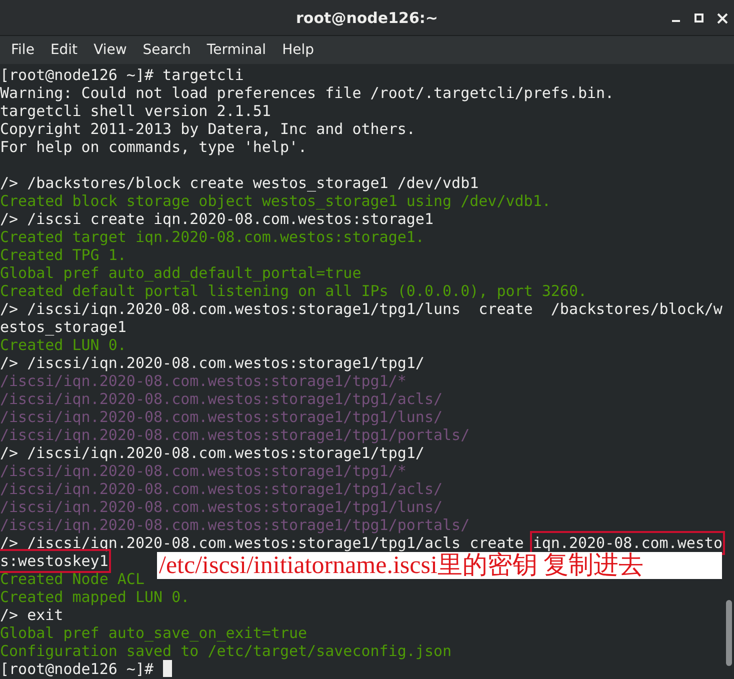 Image resolution: width=734 pixels, height=679 pixels. Describe the element at coordinates (154, 633) in the screenshot. I see `output-line: Global pref auto_save_on_exit=true` at that location.